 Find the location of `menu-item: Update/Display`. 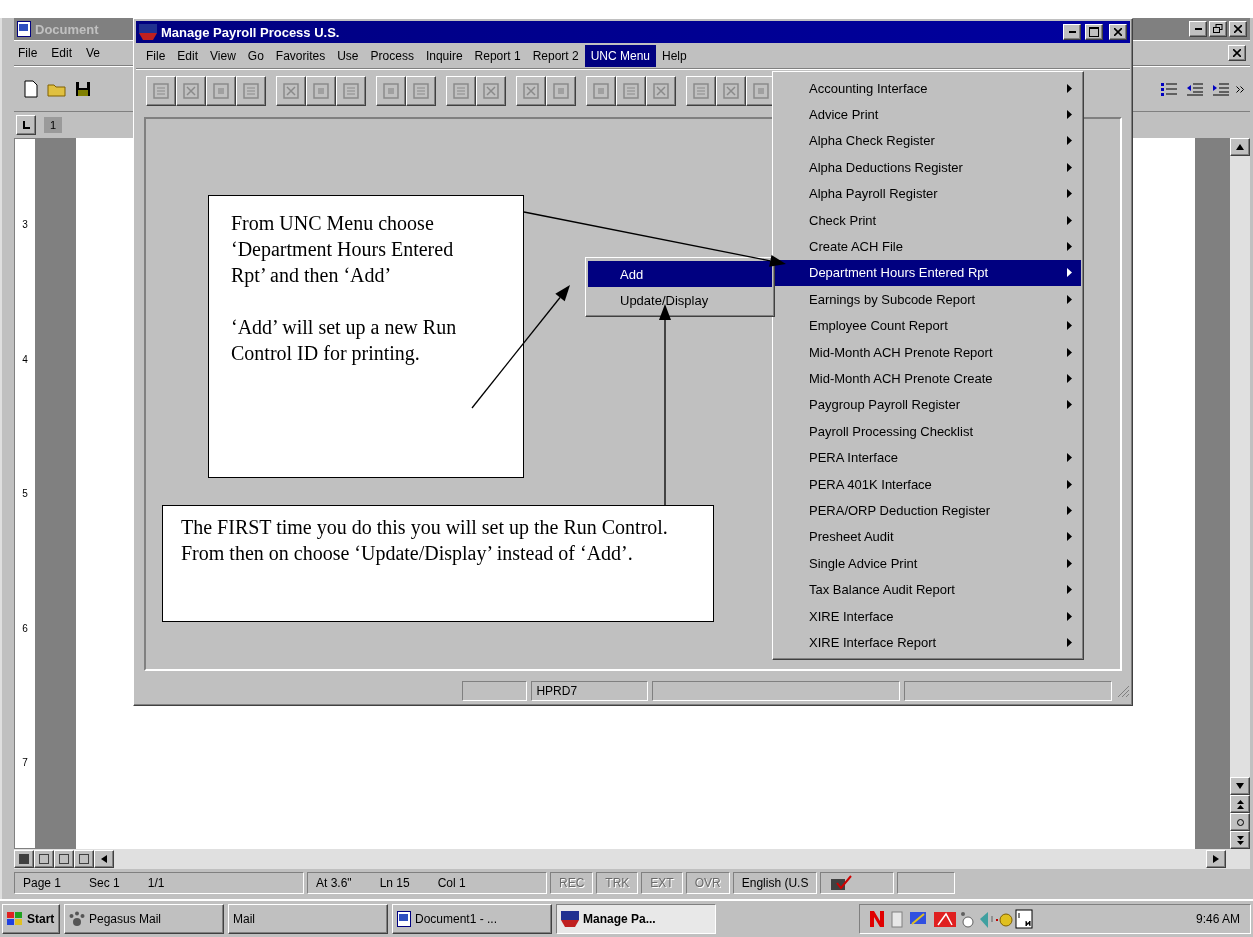

menu-item: Update/Display is located at coordinates (680, 300).